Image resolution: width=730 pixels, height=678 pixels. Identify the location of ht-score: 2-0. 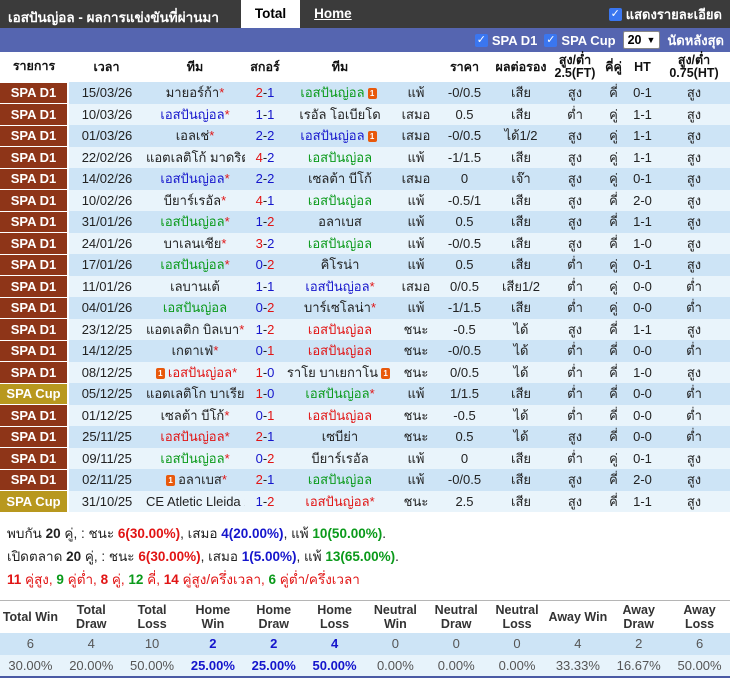
(642, 480).